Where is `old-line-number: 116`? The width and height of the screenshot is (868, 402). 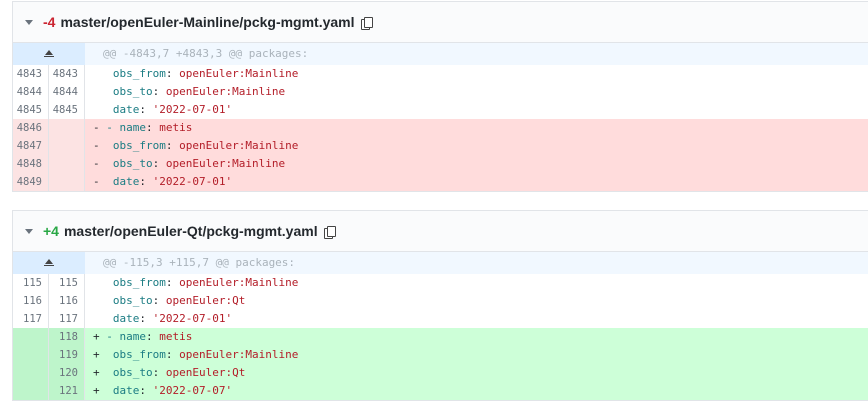
old-line-number: 116 is located at coordinates (31, 301).